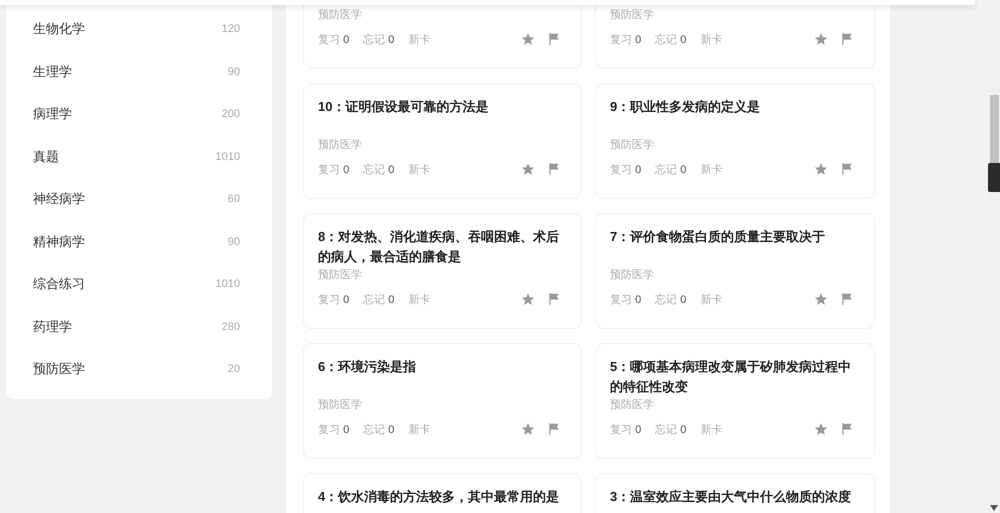 The height and width of the screenshot is (513, 1000). What do you see at coordinates (442, 141) in the screenshot?
I see `question-card: 10：证明假设最可靠的方法是 预防医学 复习 0 忘记 0 新卡` at bounding box center [442, 141].